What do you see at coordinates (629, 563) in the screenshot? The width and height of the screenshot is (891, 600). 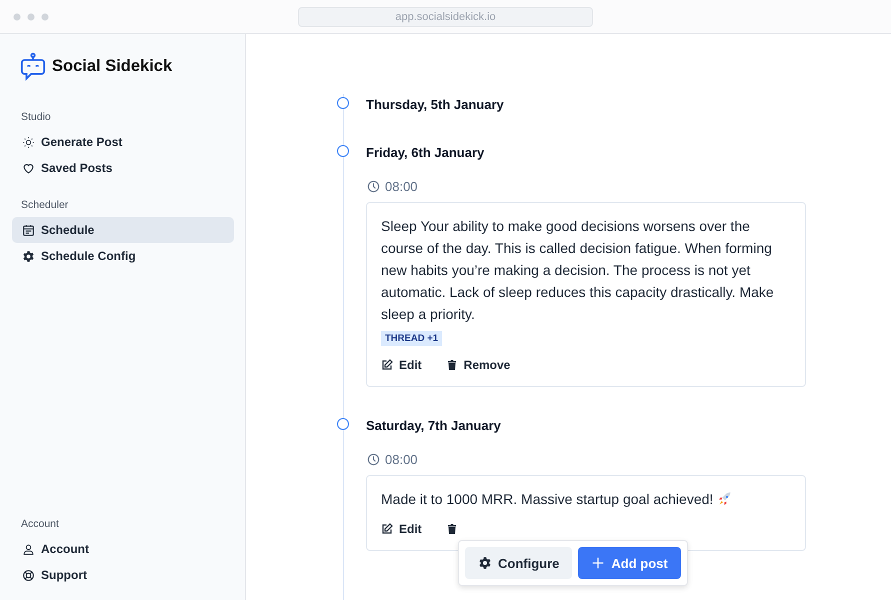 I see `add-post-button: Add post` at bounding box center [629, 563].